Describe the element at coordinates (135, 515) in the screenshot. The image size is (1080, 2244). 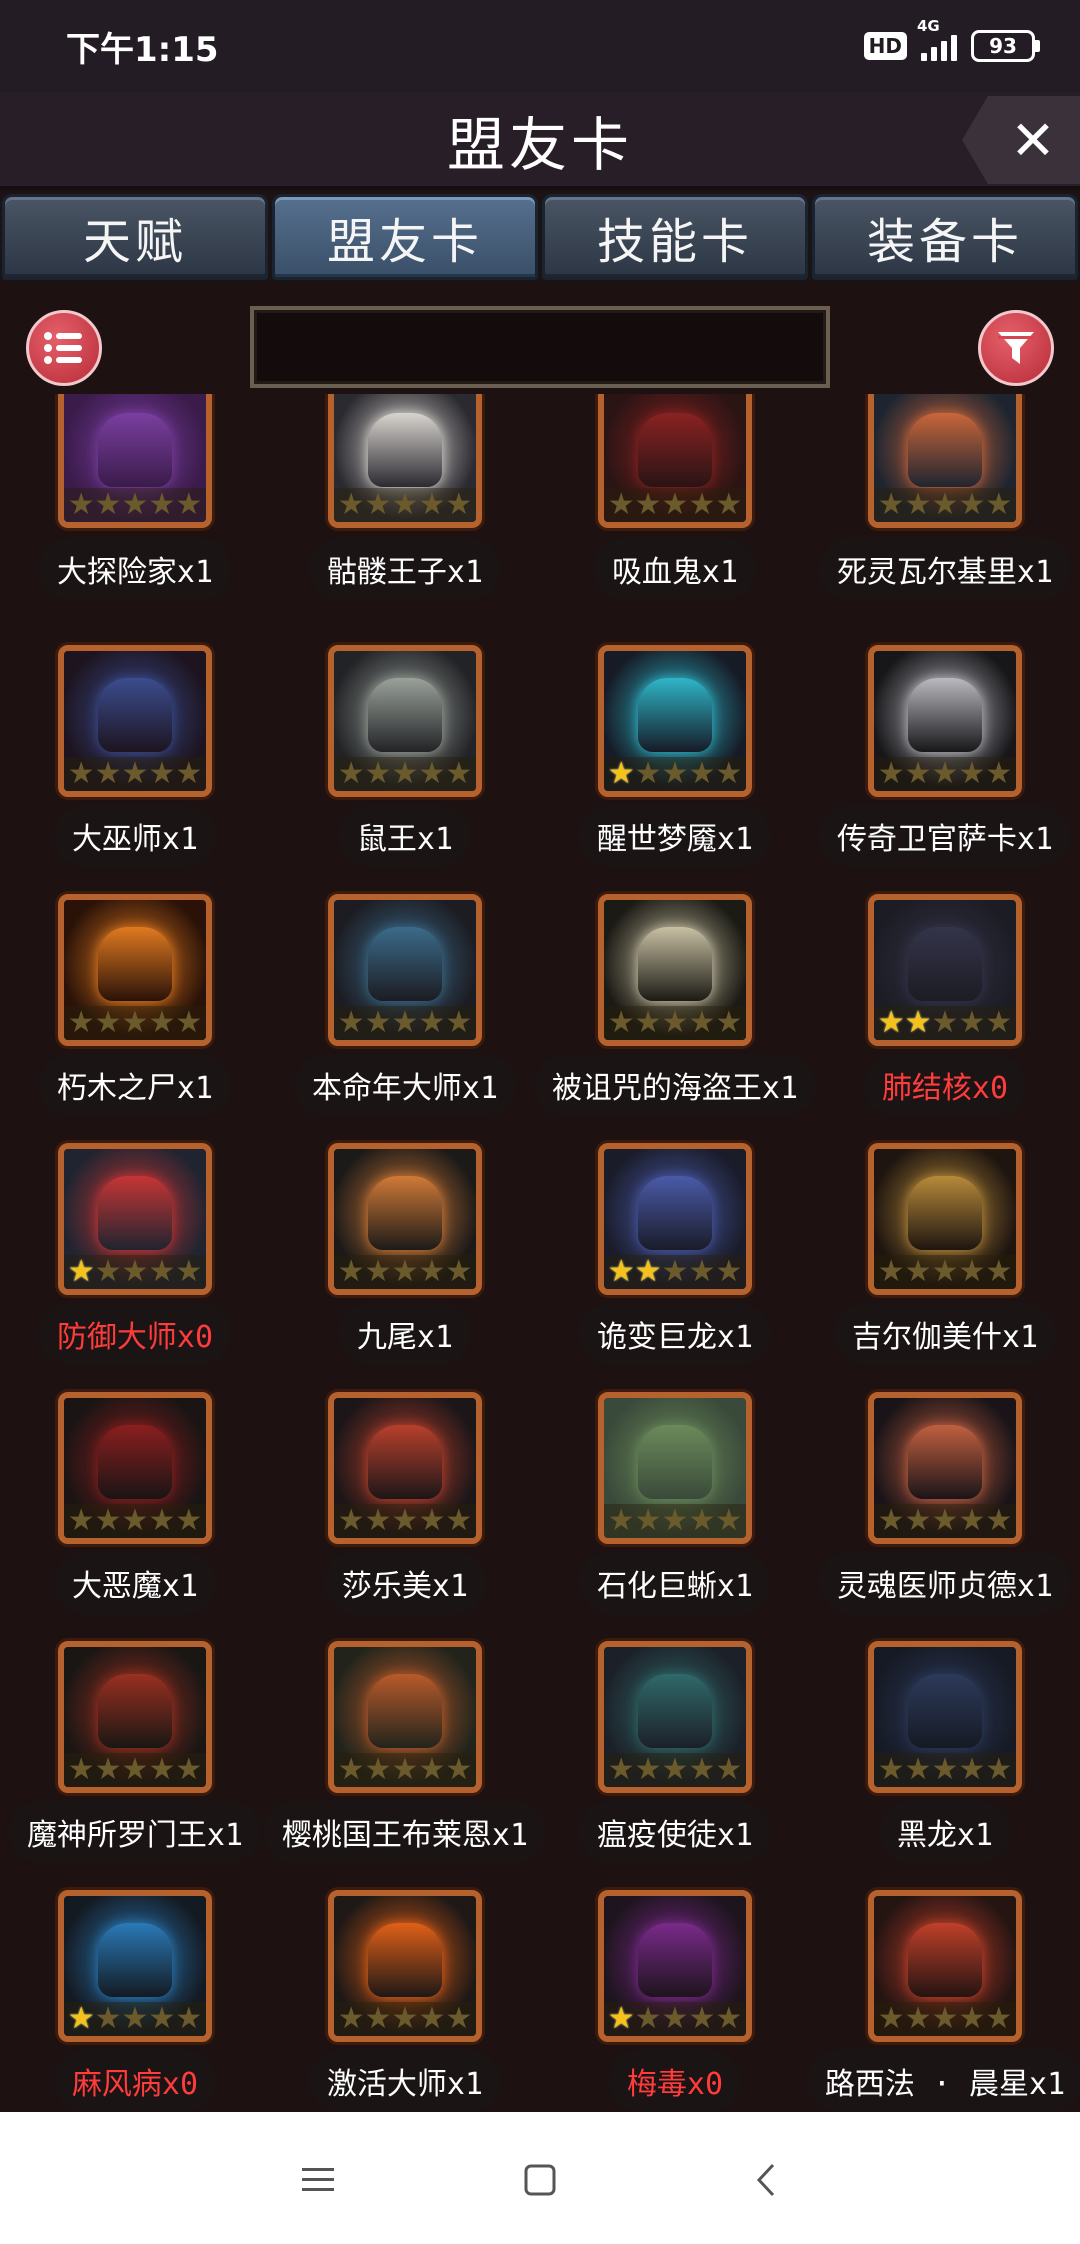
I see `ally-card: ★ ★ ★ ★ ★ 大探险家x1` at that location.